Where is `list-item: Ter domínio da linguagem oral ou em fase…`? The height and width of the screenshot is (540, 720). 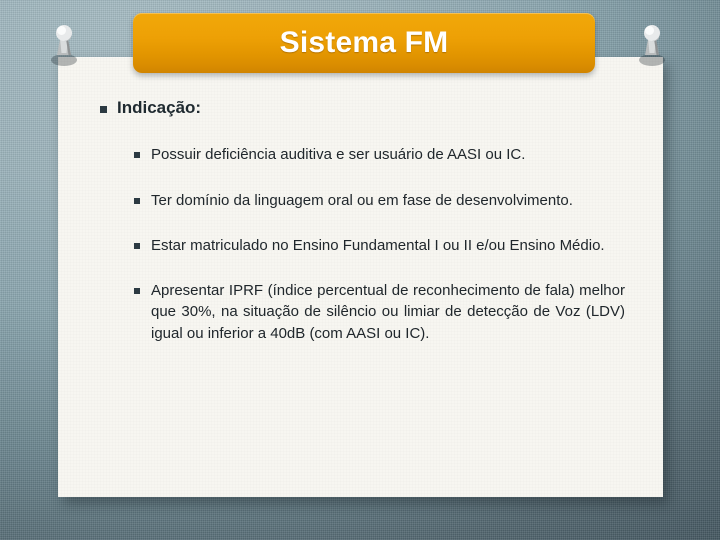
list-item: Ter domínio da linguagem oral ou em fase… is located at coordinates (379, 200).